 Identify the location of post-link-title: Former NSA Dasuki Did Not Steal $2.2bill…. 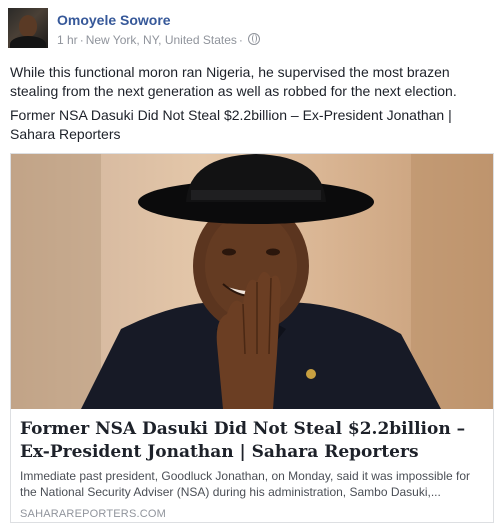
(231, 124).